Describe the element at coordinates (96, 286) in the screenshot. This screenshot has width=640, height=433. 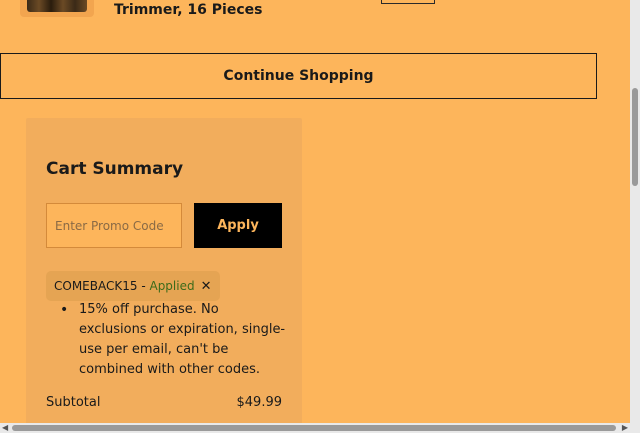
I see `applied-promo-code: COMEBACK15` at that location.